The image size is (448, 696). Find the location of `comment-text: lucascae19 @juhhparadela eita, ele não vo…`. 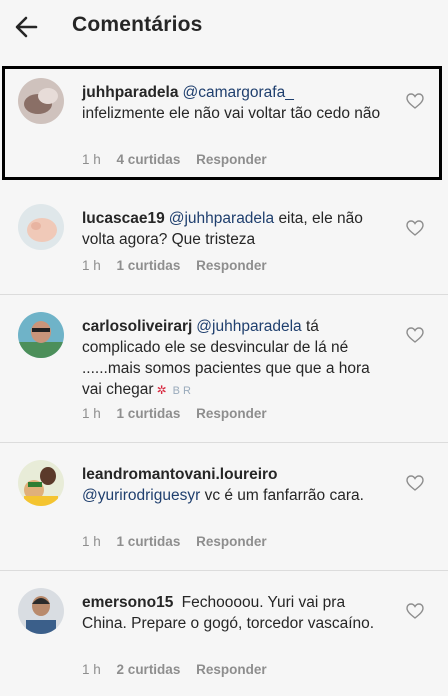

comment-text: lucascae19 @juhhparadela eita, ele não vo… is located at coordinates (237, 229).